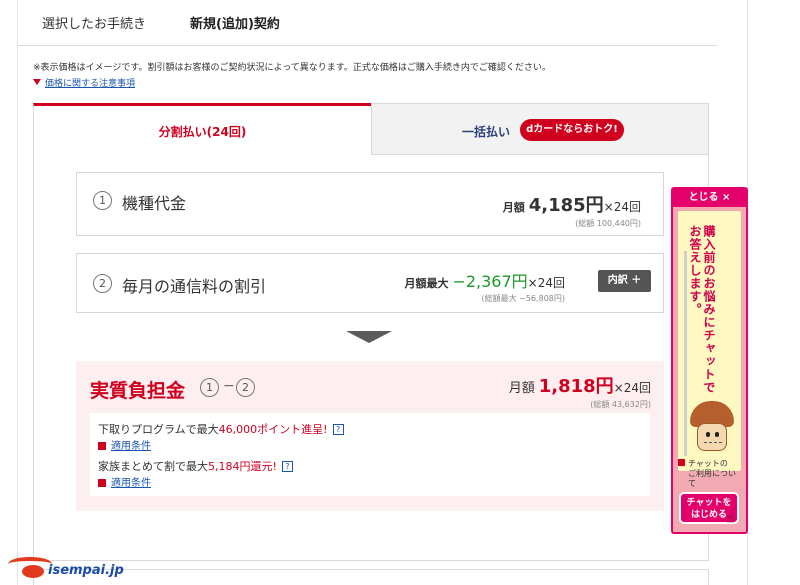 This screenshot has width=800, height=585. Describe the element at coordinates (523, 298) in the screenshot. I see `discount-total: (総額最大 −56,808円)` at that location.